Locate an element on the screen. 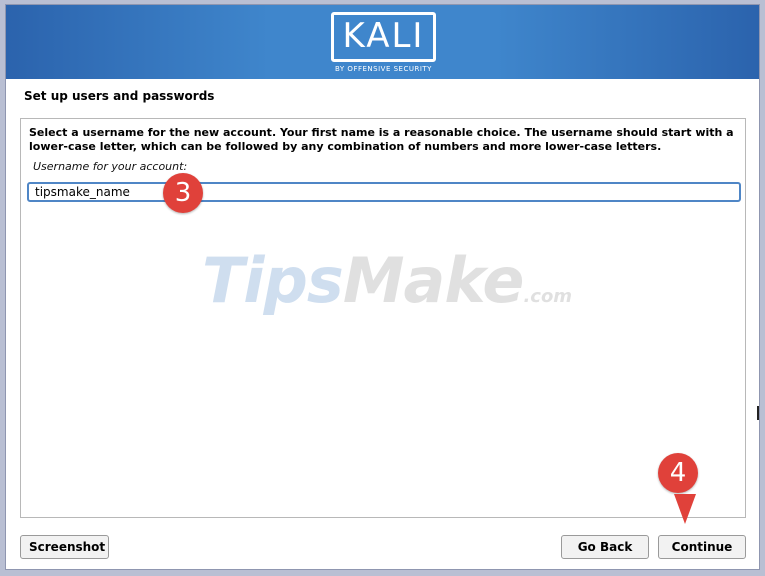  kali-logo: KALI is located at coordinates (383, 37).